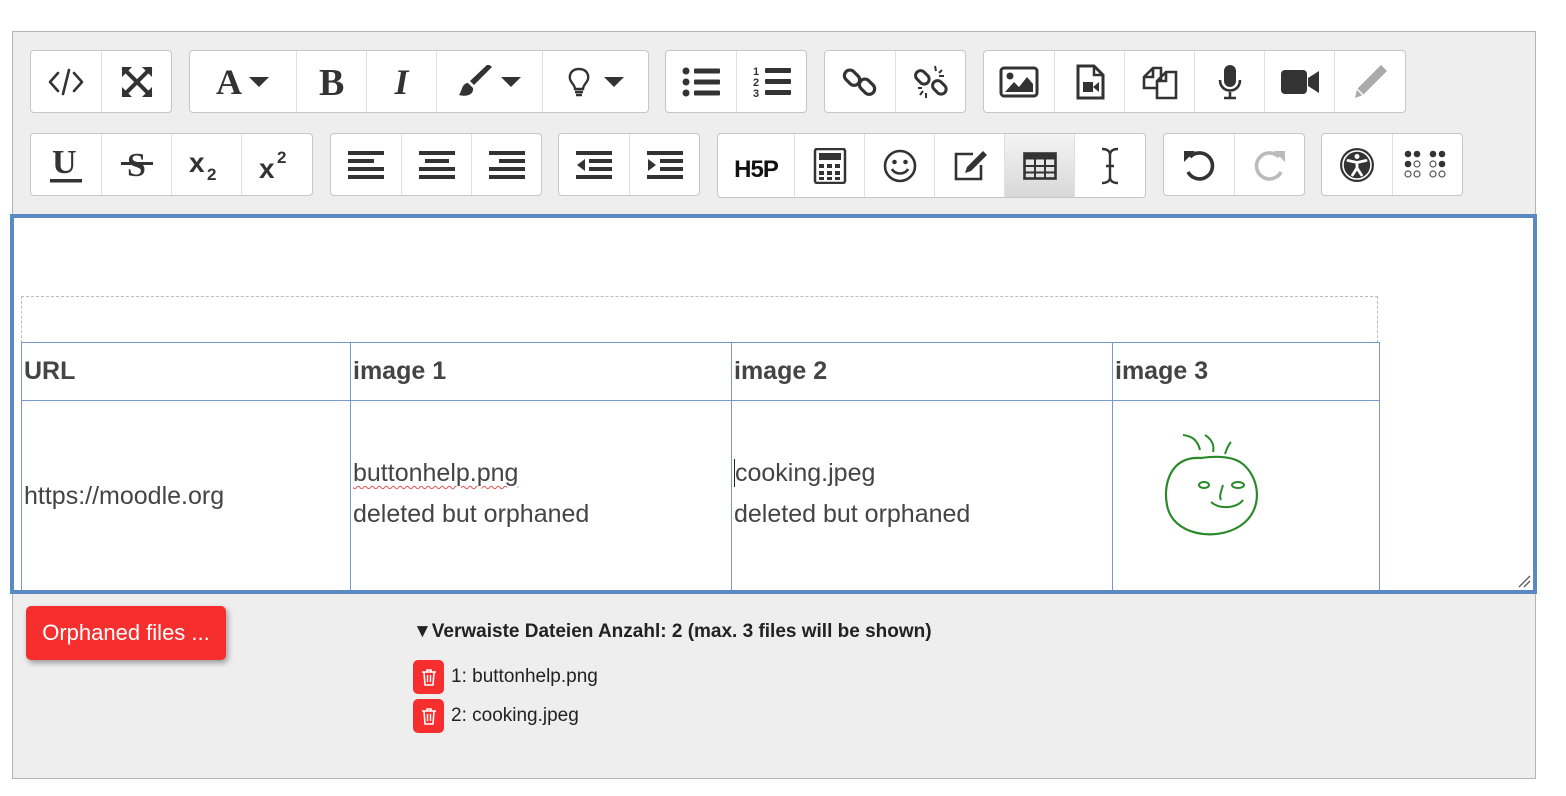 Image resolution: width=1566 pixels, height=796 pixels. I want to click on video-camera-icon, so click(1299, 81).